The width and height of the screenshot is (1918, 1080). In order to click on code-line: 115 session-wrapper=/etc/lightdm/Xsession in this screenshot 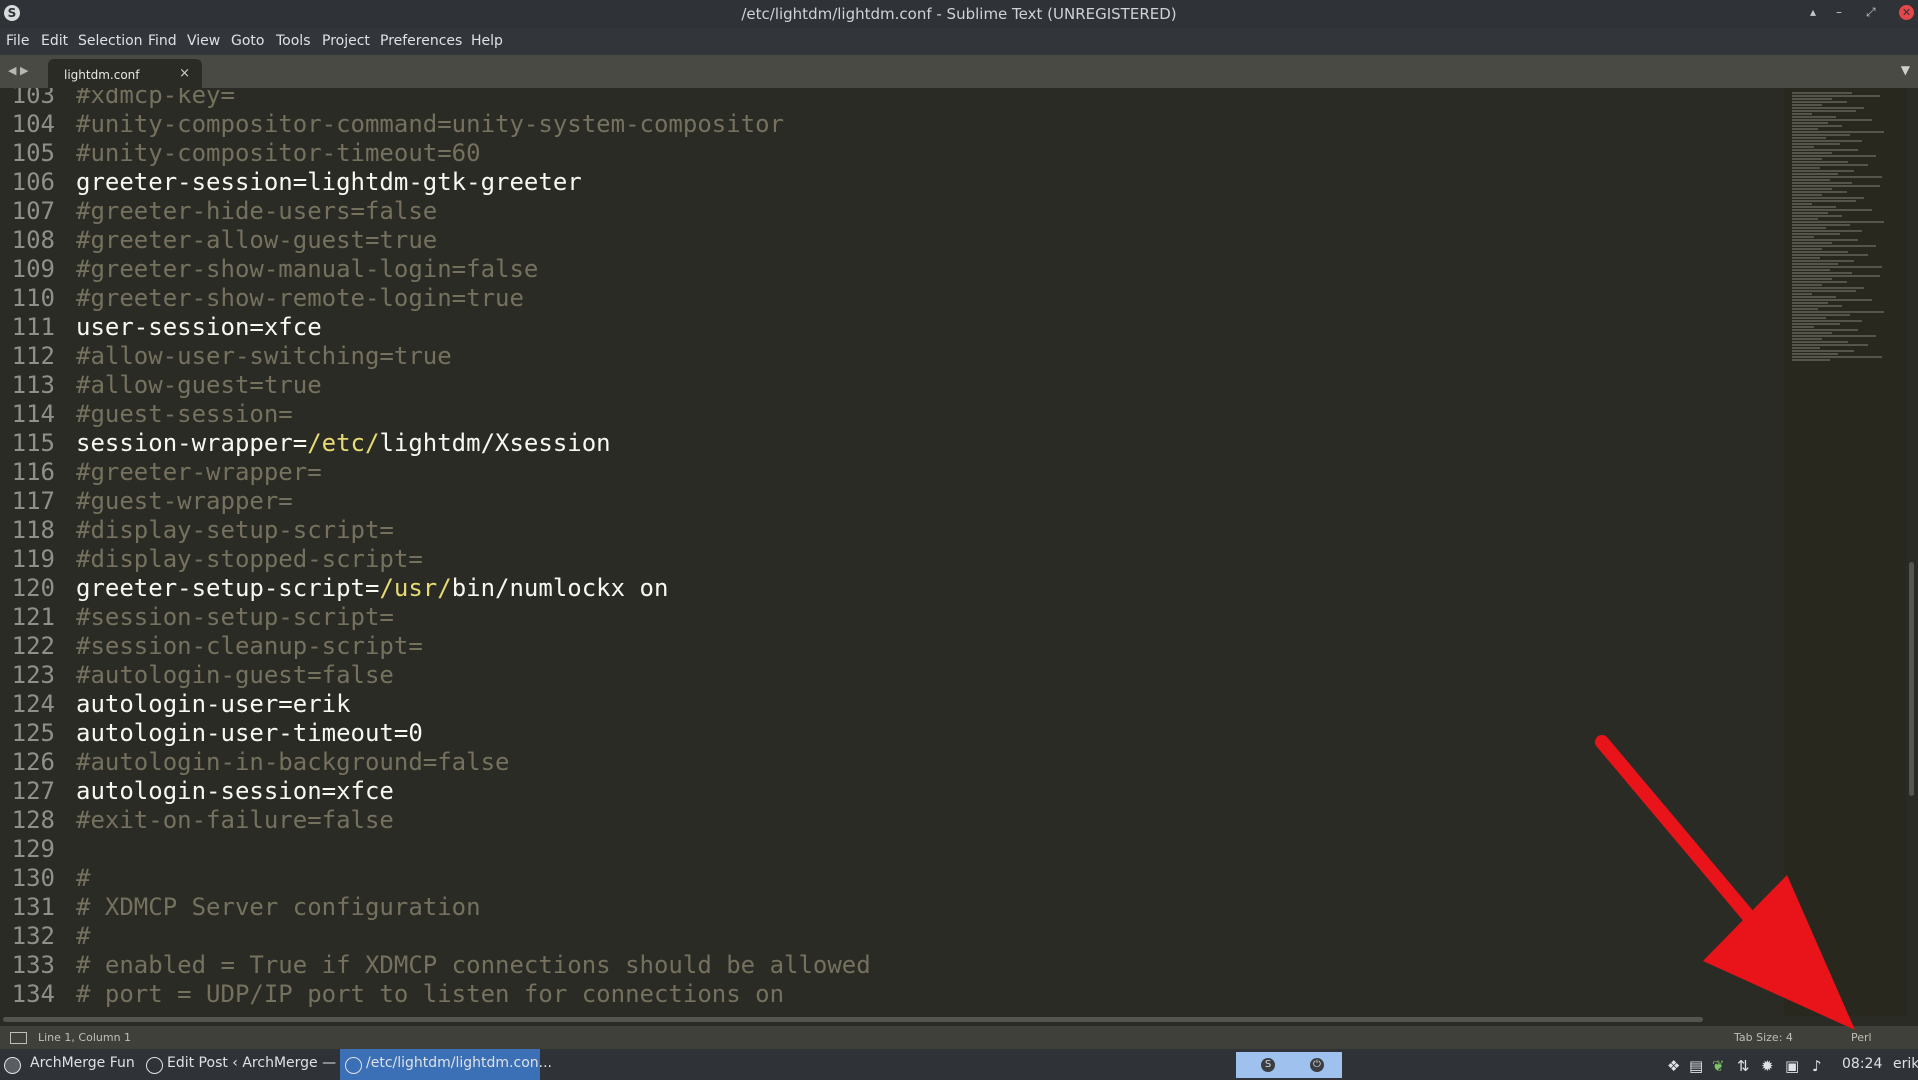, I will do `click(305, 443)`.